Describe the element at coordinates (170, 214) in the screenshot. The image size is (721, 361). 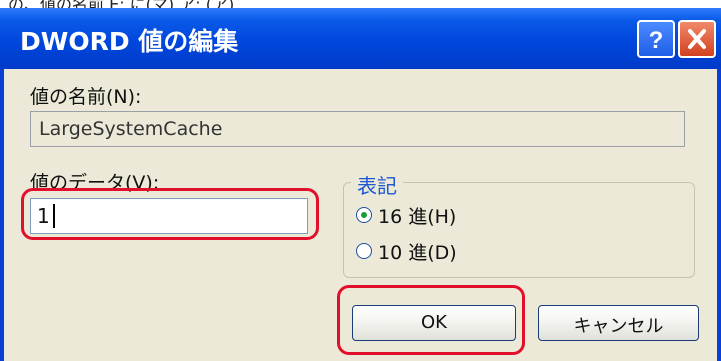
I see `value-data-highlight` at that location.